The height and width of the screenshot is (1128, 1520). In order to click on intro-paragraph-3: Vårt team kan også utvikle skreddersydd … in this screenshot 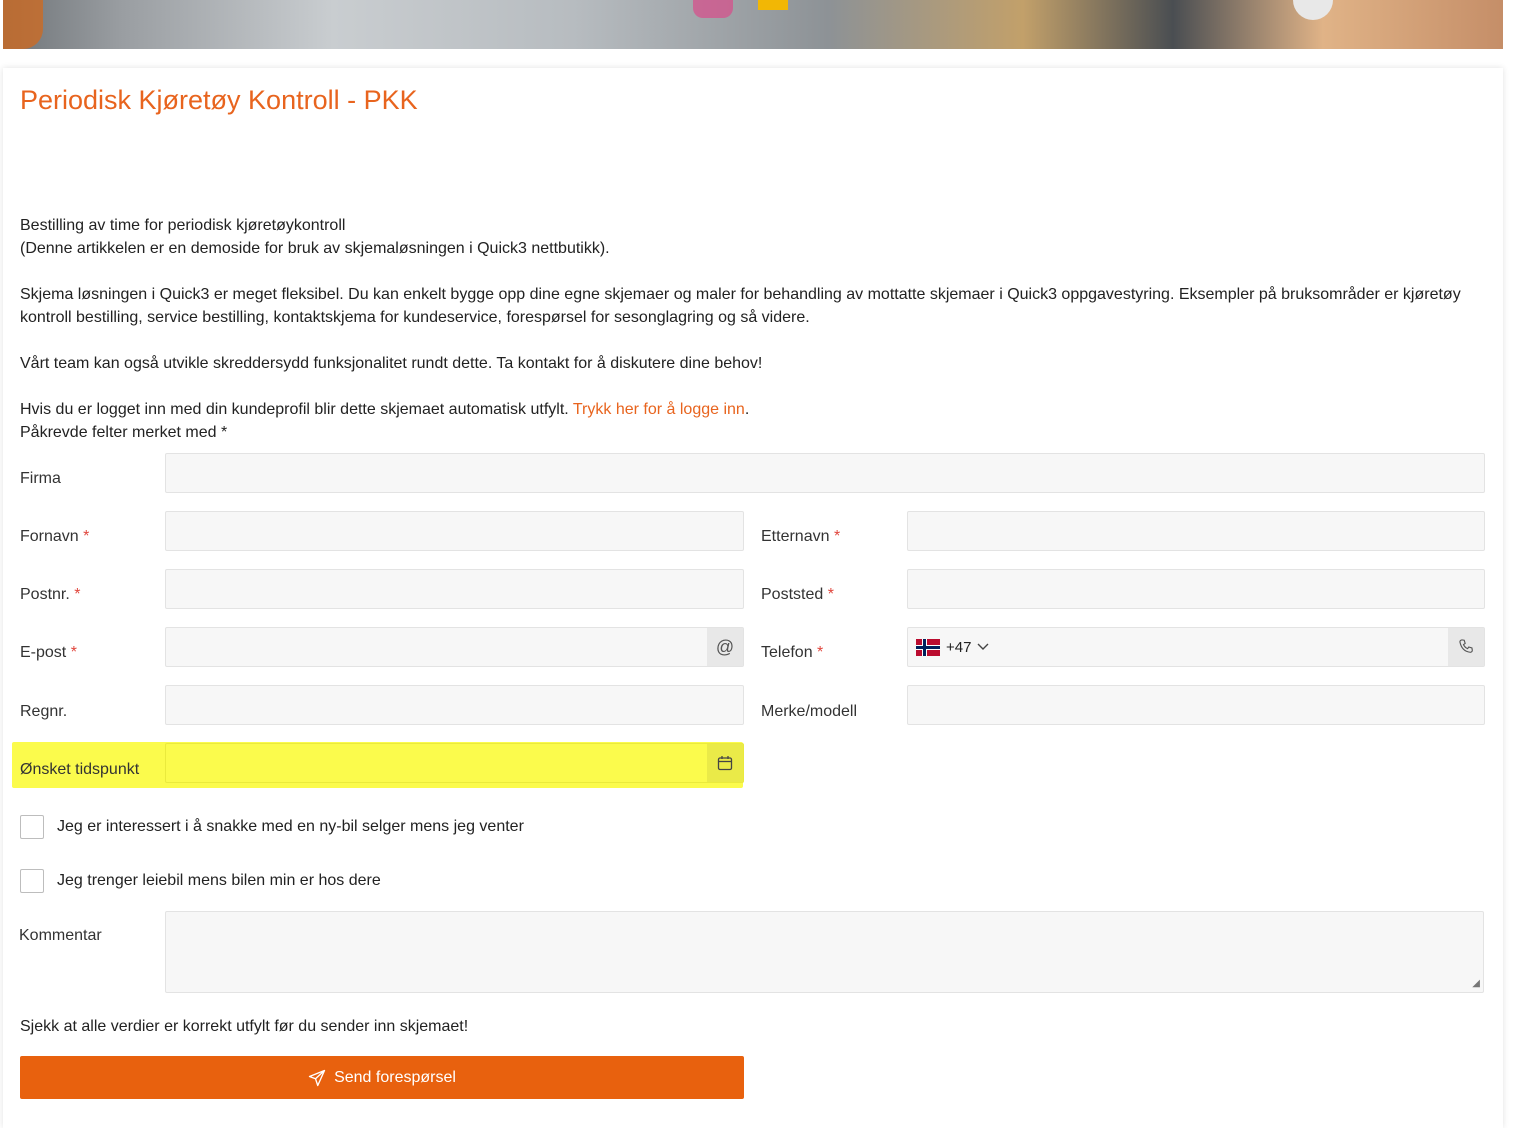, I will do `click(391, 363)`.